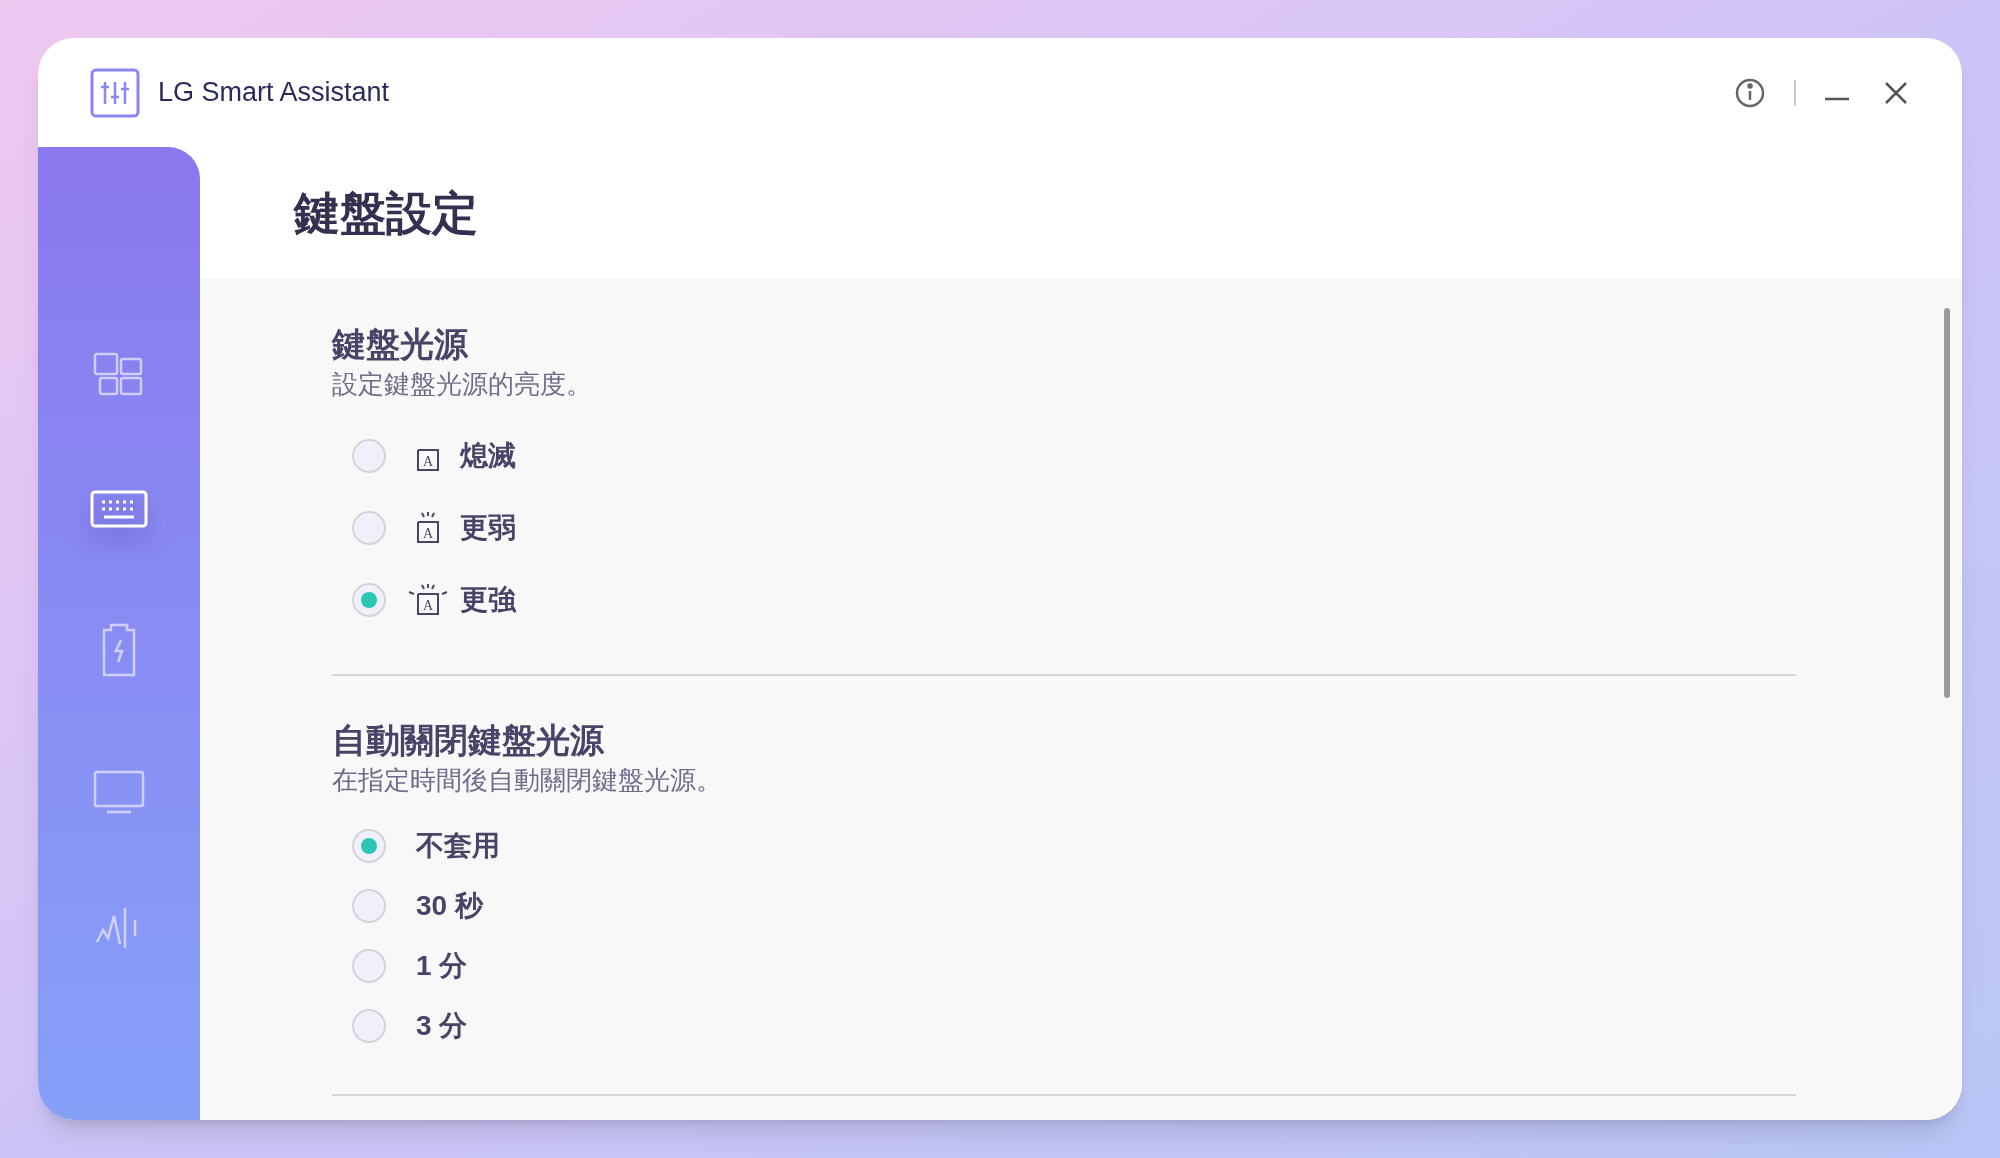 The height and width of the screenshot is (1158, 2000). I want to click on page-title: 鍵盤設定, so click(386, 212).